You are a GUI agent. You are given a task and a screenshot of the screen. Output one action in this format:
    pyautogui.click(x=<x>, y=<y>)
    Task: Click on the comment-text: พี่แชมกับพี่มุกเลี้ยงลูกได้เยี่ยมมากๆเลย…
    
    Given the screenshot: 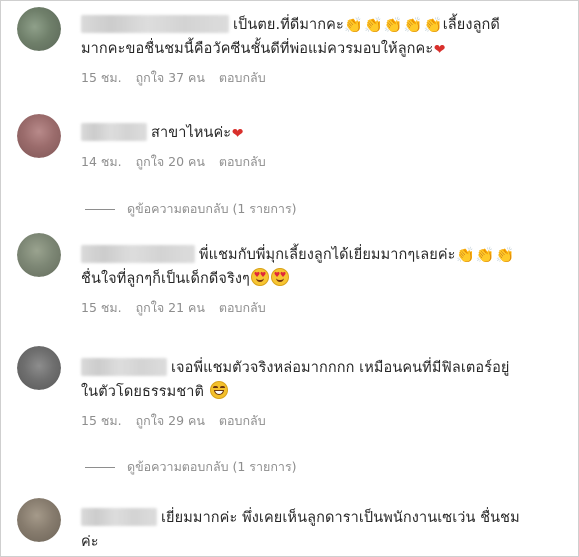 What is the action you would take?
    pyautogui.click(x=298, y=266)
    